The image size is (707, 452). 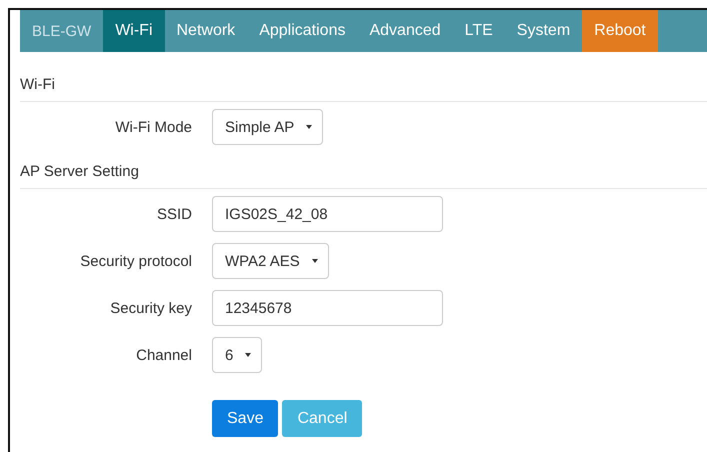 I want to click on nav-tab: System, so click(x=543, y=31).